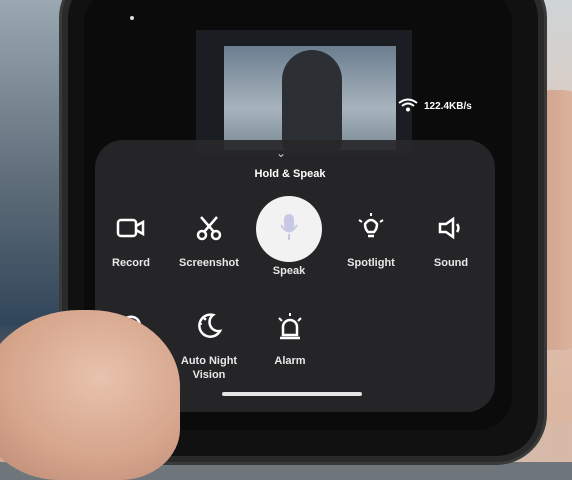 Image resolution: width=572 pixels, height=480 pixels. Describe the element at coordinates (209, 228) in the screenshot. I see `scissors-icon` at that location.